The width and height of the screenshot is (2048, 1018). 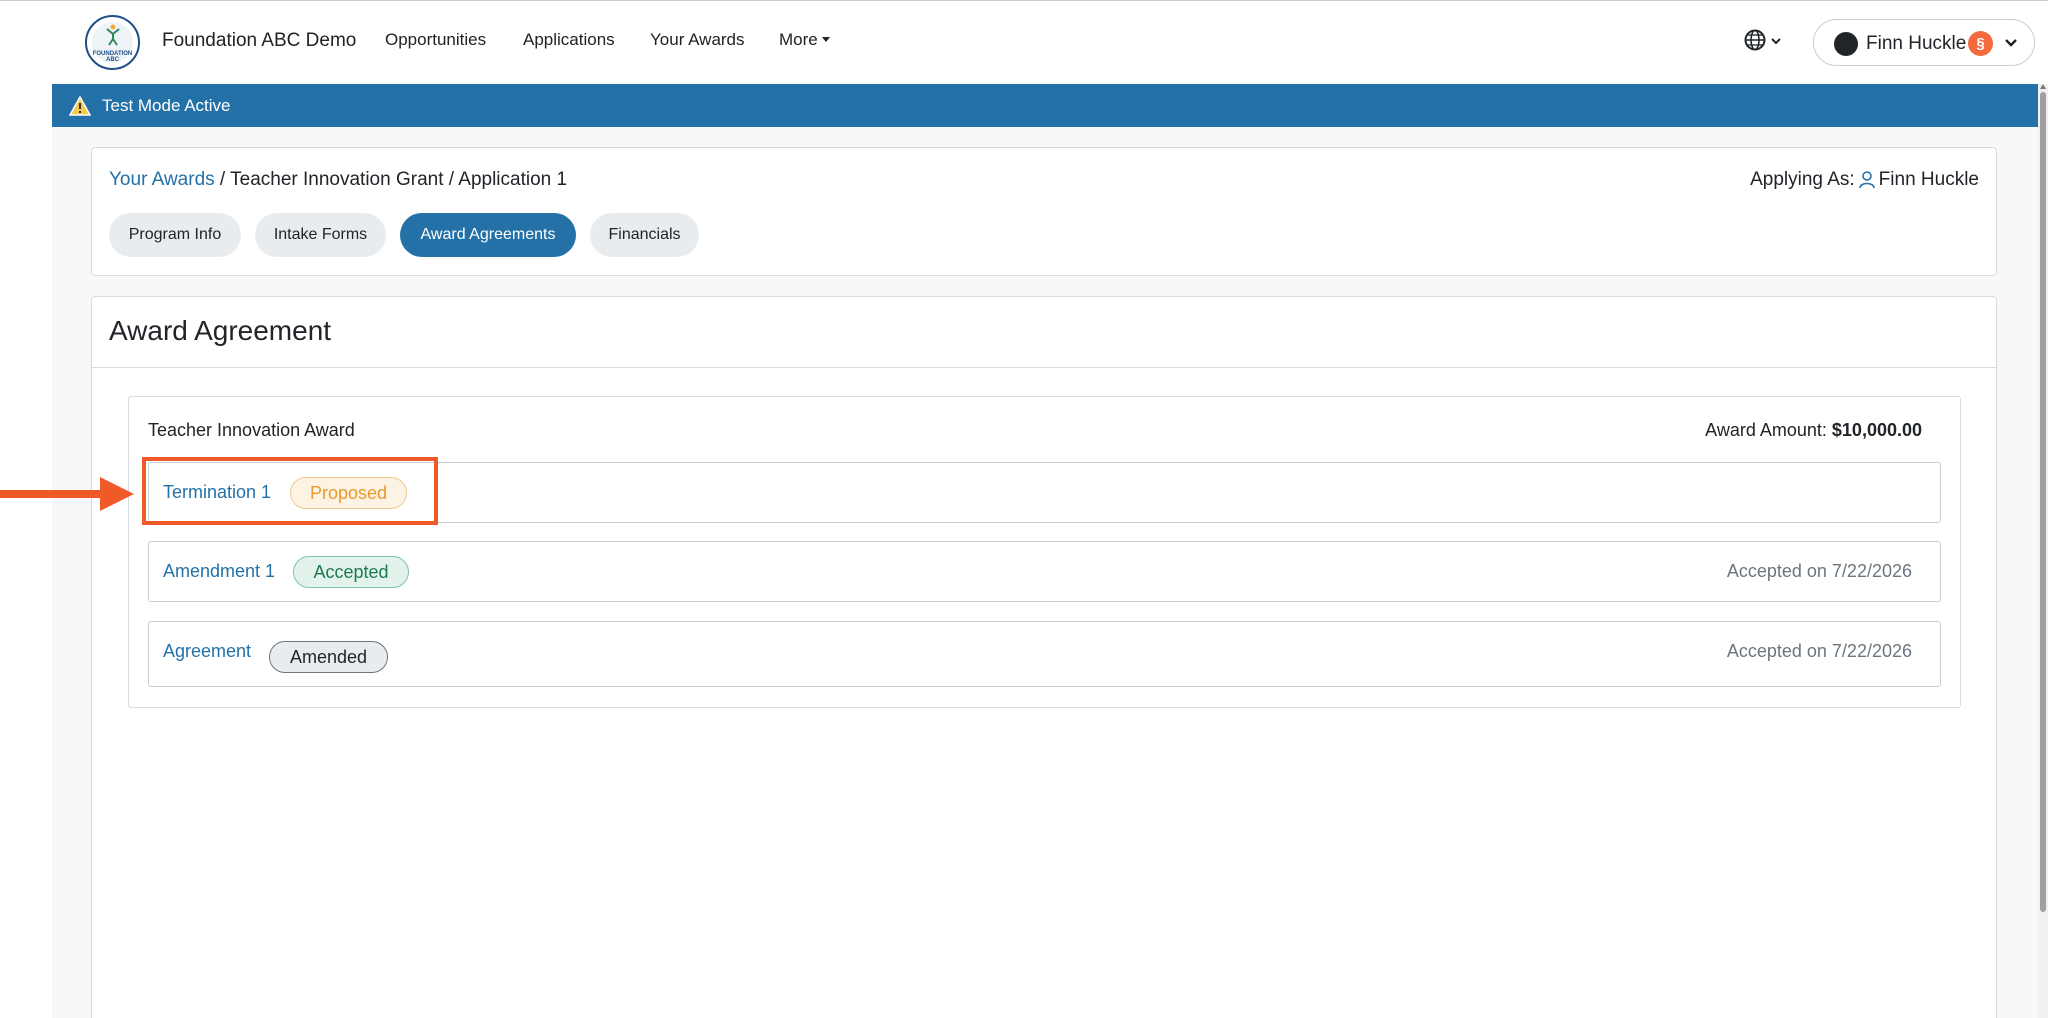 I want to click on globe-icon, so click(x=1755, y=40).